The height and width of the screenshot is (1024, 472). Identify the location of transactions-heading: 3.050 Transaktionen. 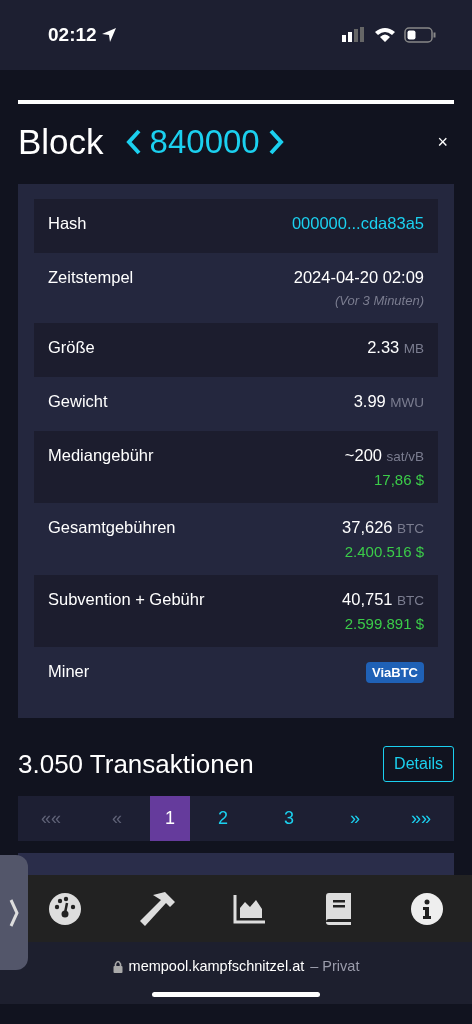
(136, 764).